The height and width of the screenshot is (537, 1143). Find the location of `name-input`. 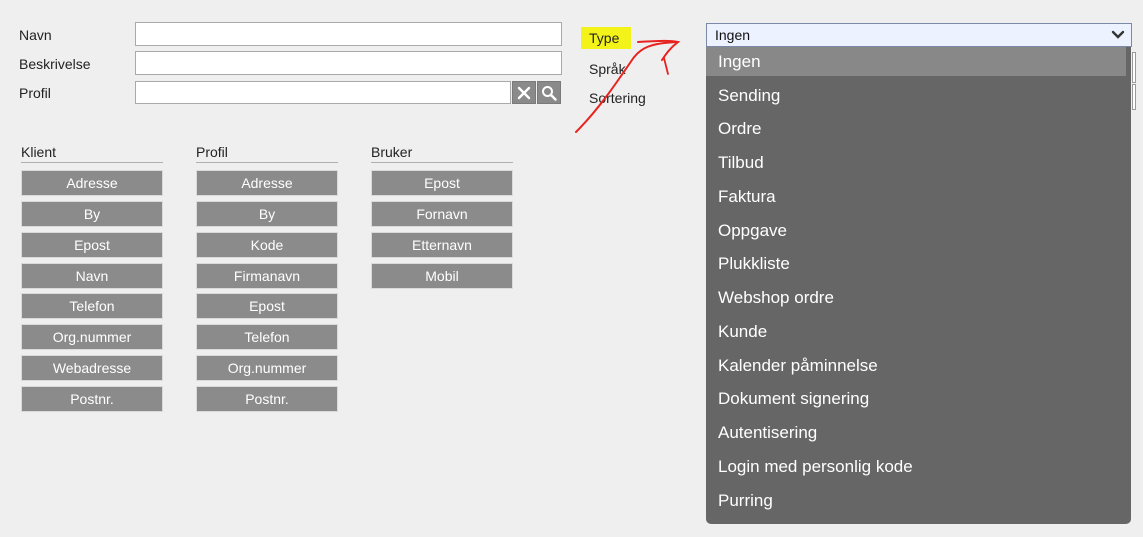

name-input is located at coordinates (348, 34).